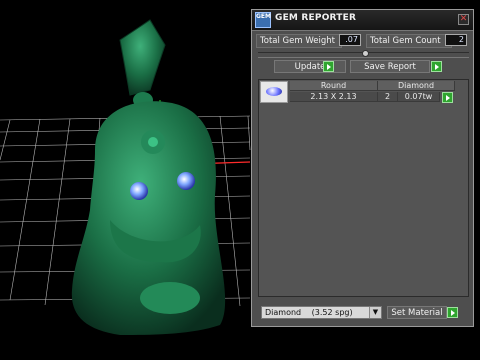 The image size is (480, 360). What do you see at coordinates (274, 92) in the screenshot?
I see `gem-thumbnail-icon` at bounding box center [274, 92].